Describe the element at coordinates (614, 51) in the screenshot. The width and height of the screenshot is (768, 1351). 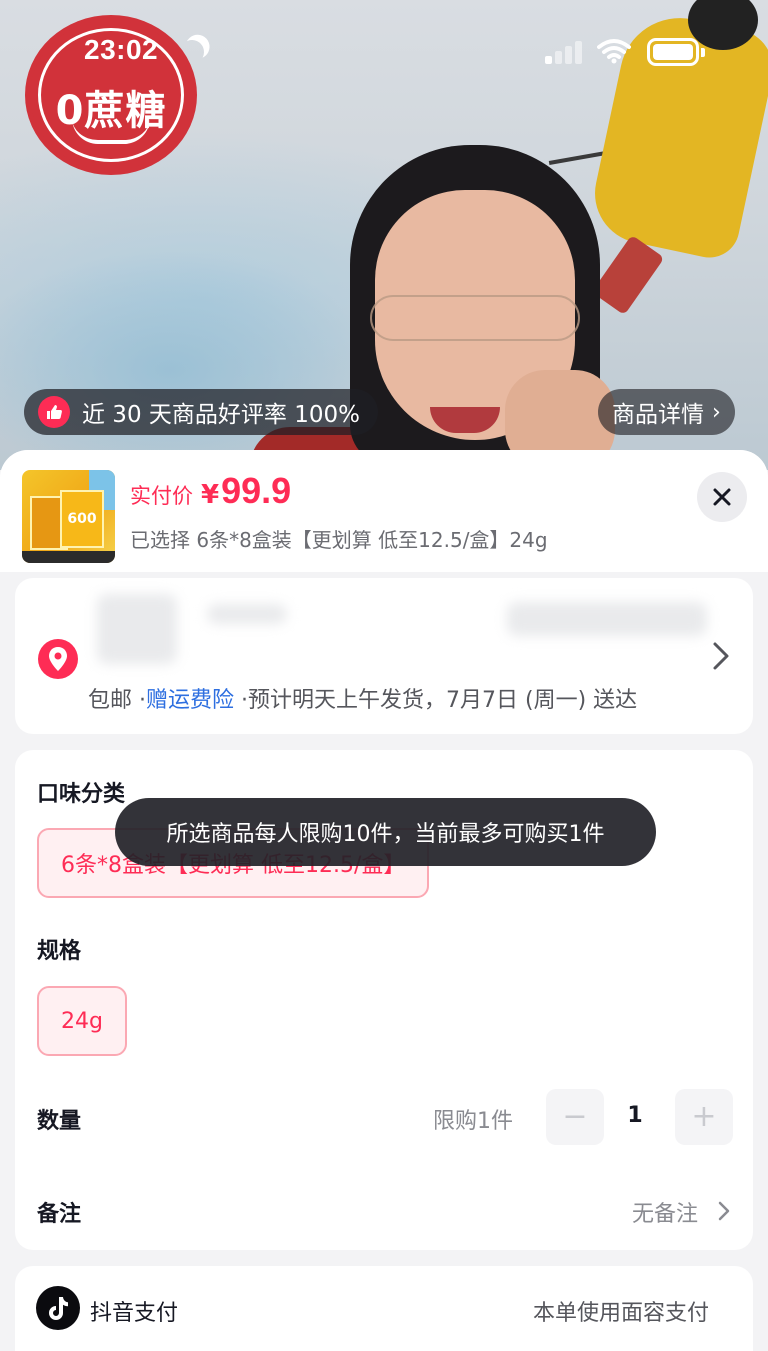
I see `wifi-icon` at that location.